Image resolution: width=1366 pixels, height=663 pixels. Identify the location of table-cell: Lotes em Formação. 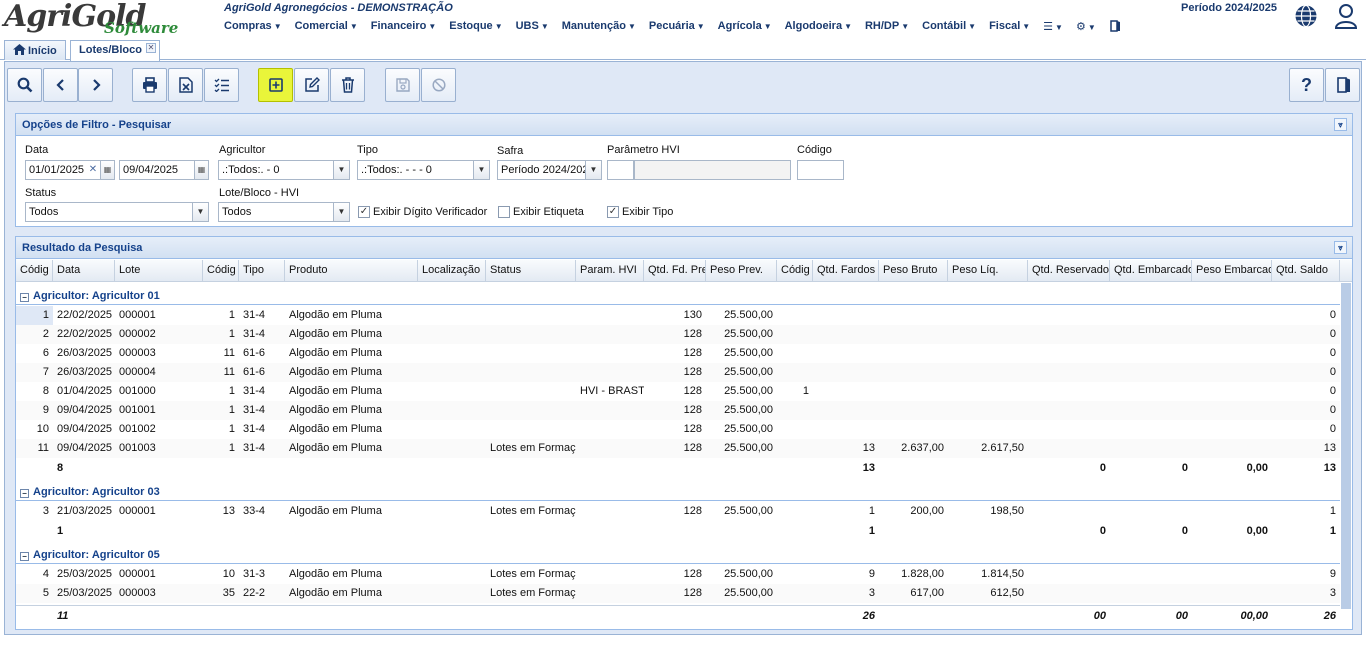
(533, 574).